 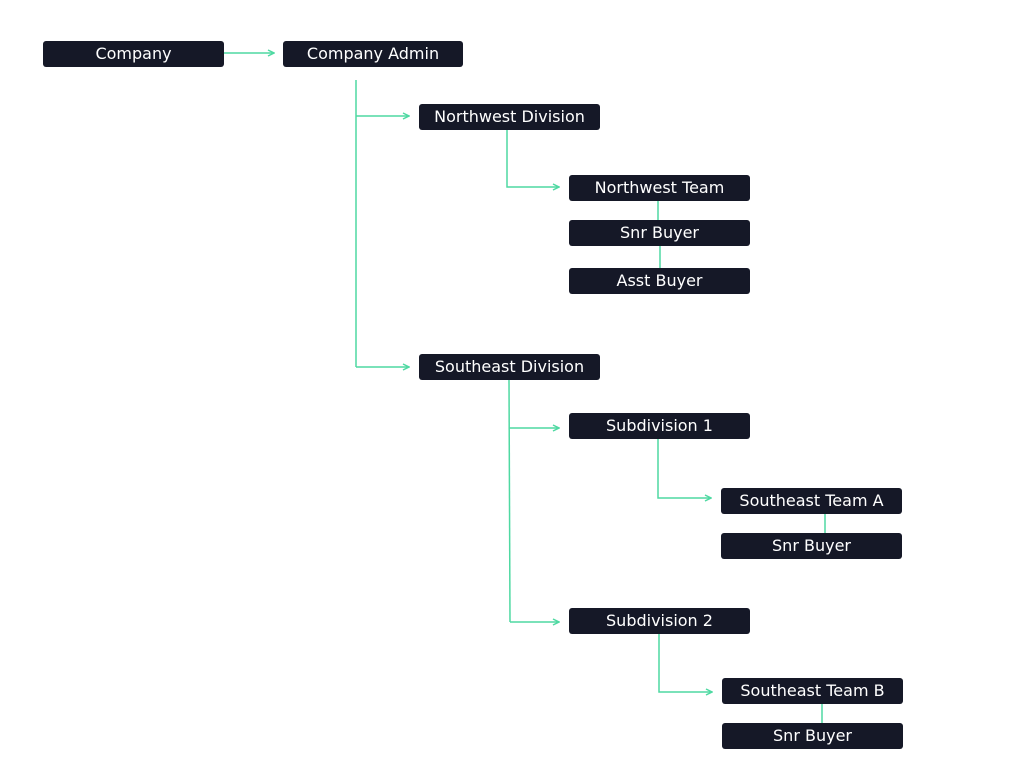 I want to click on node-southeast-division: Southeast Division, so click(x=509, y=367).